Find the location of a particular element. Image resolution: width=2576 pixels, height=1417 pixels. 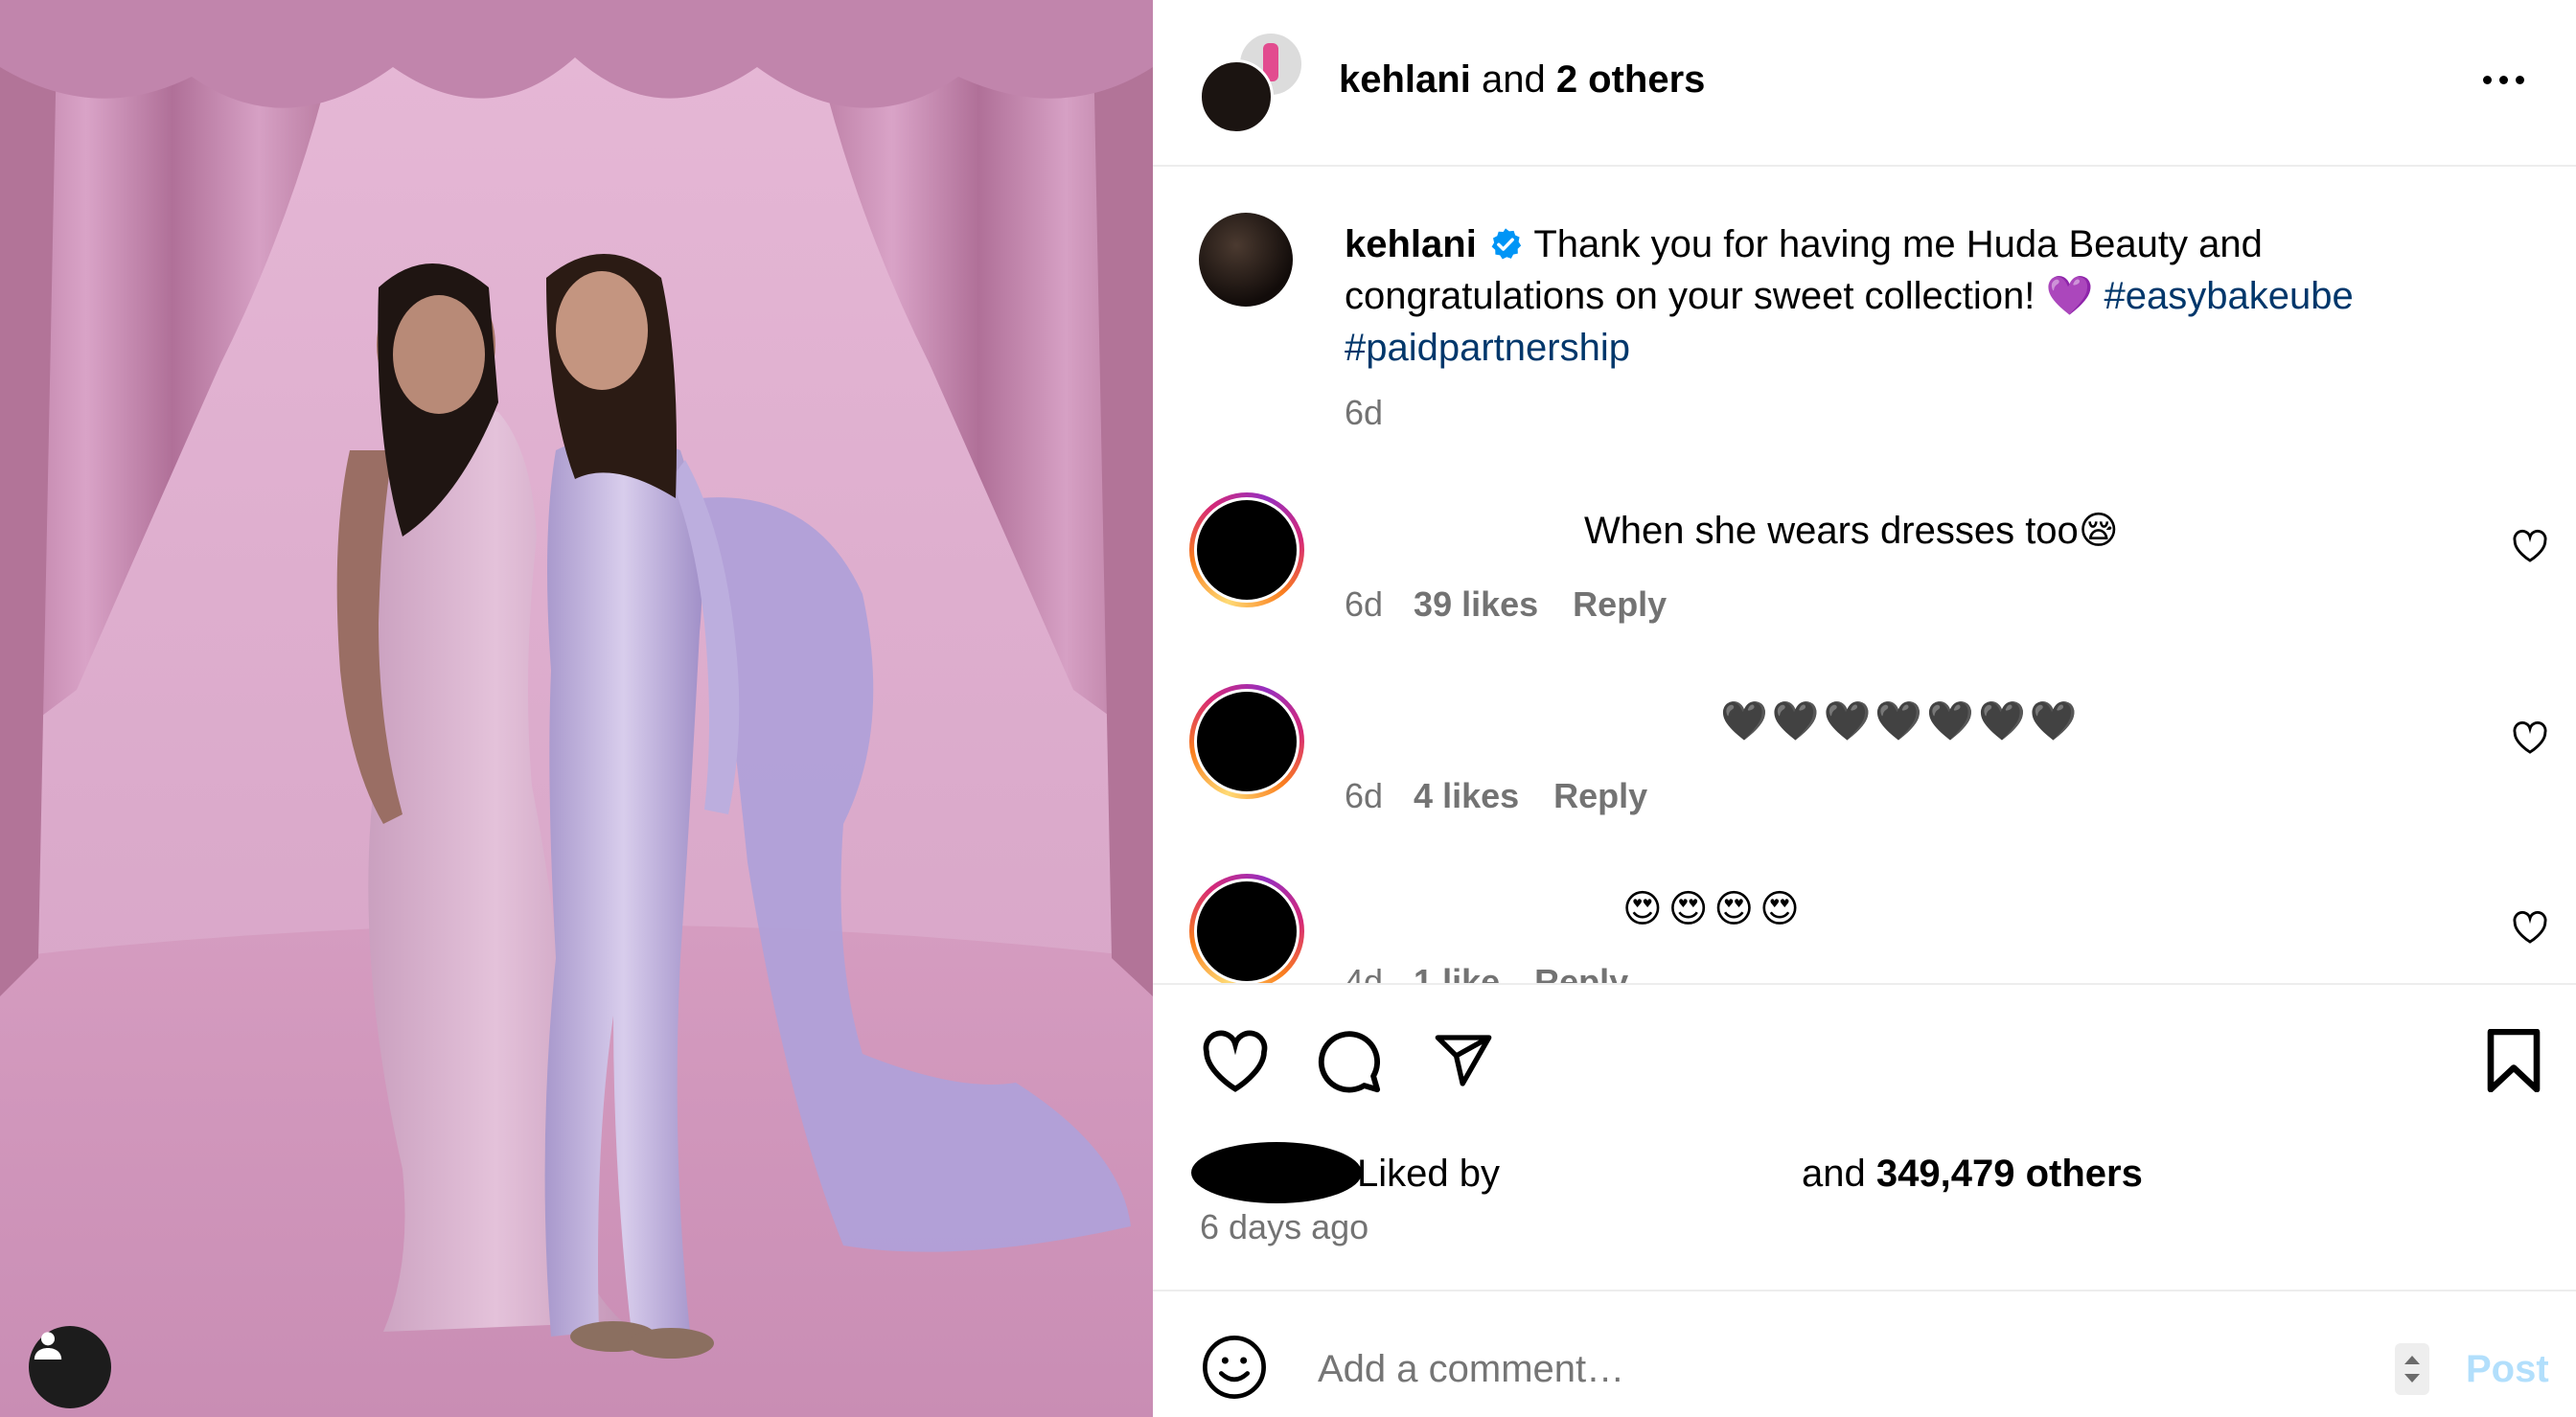

comment-meta: 6d 39 likes Reply is located at coordinates (1506, 604).